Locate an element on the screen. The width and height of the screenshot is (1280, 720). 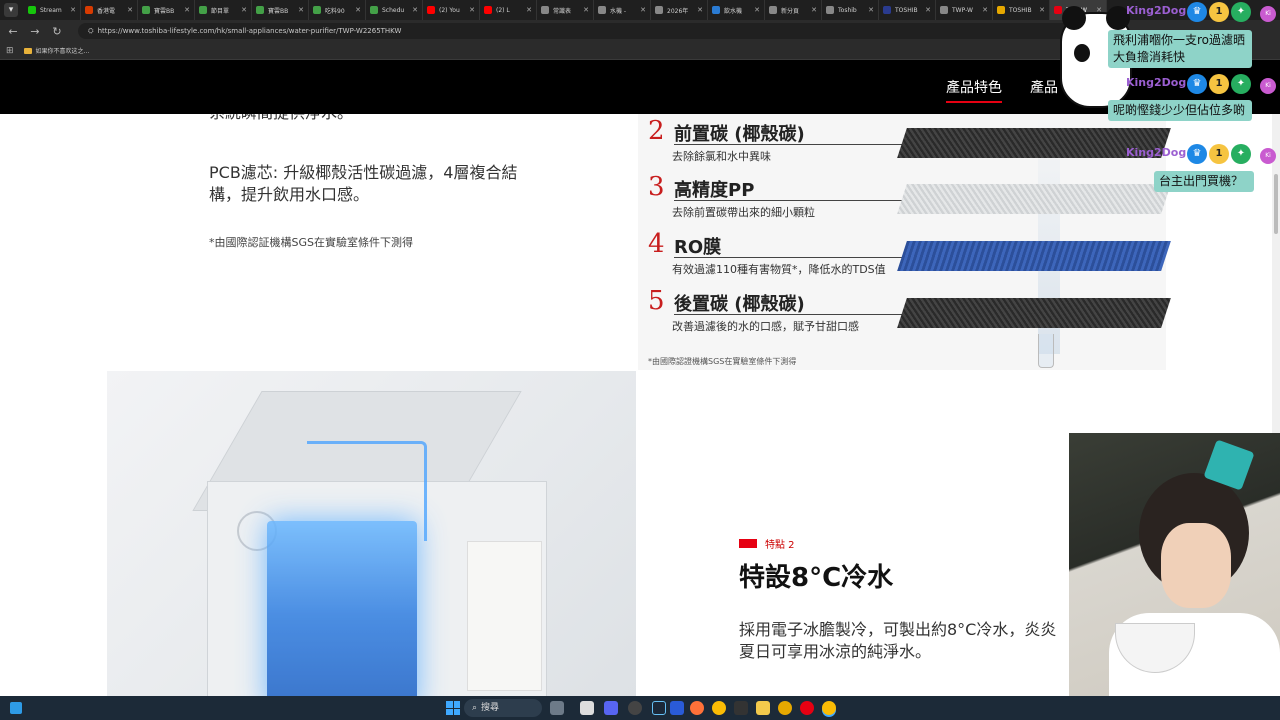
filter-leader-line is located at coordinates (789, 200).